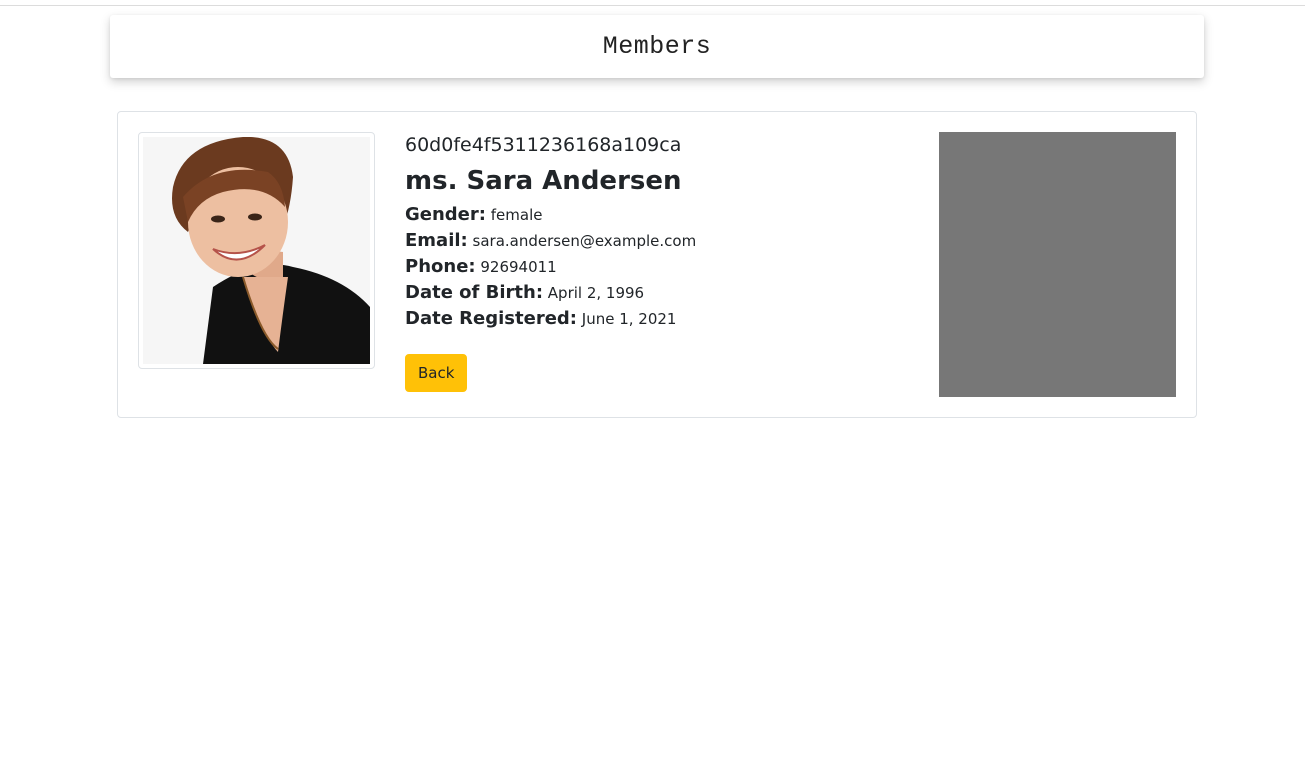  I want to click on dob-label: Date of Birth:, so click(474, 292).